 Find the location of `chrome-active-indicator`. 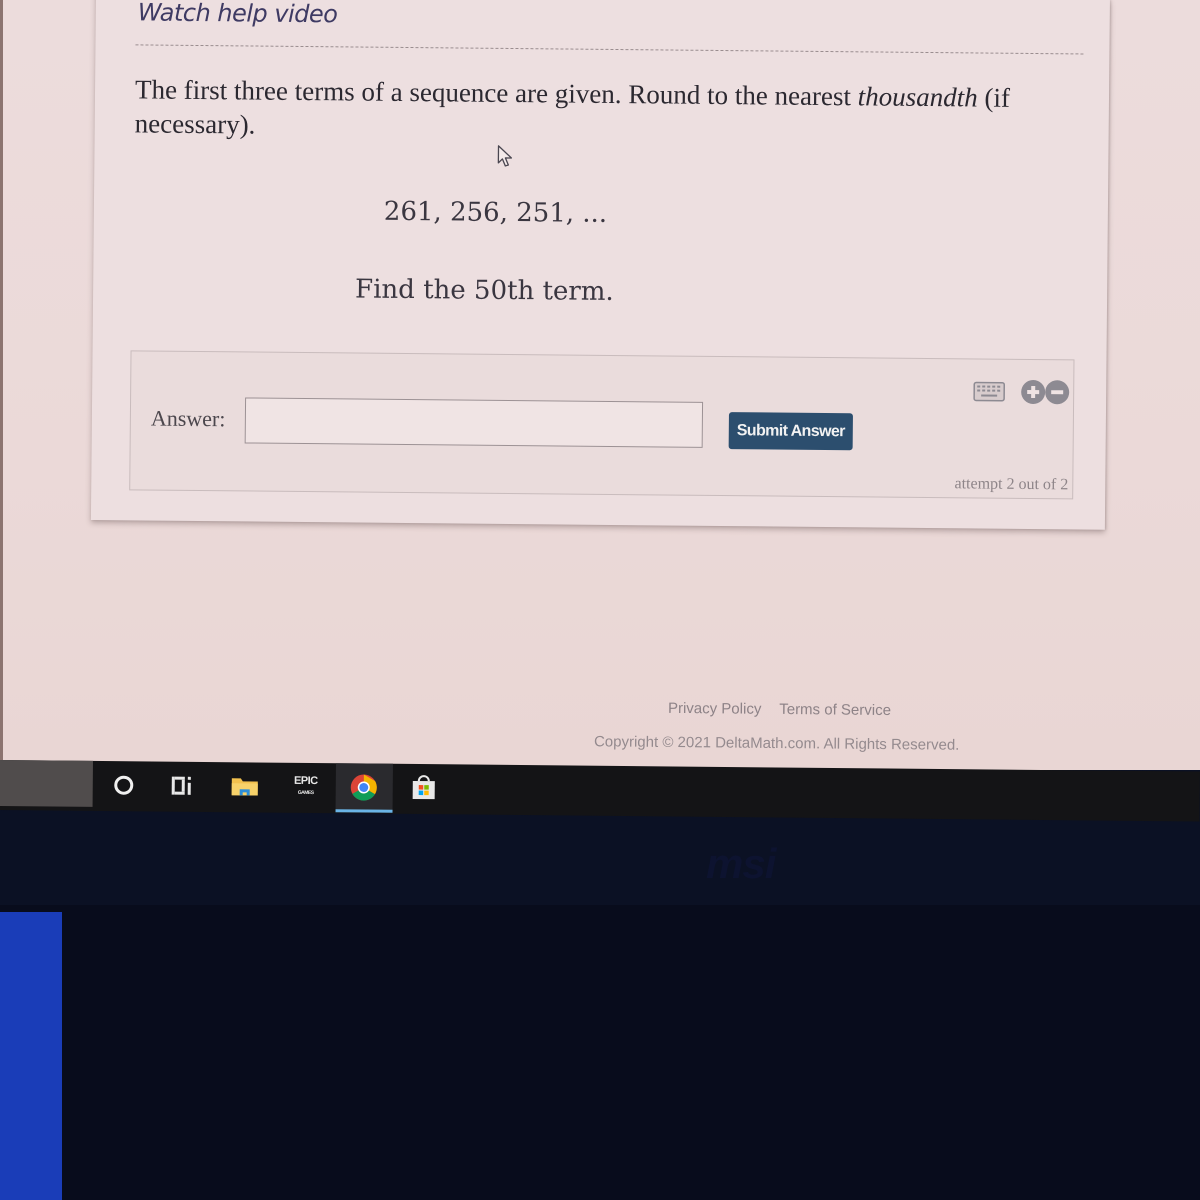

chrome-active-indicator is located at coordinates (364, 811).